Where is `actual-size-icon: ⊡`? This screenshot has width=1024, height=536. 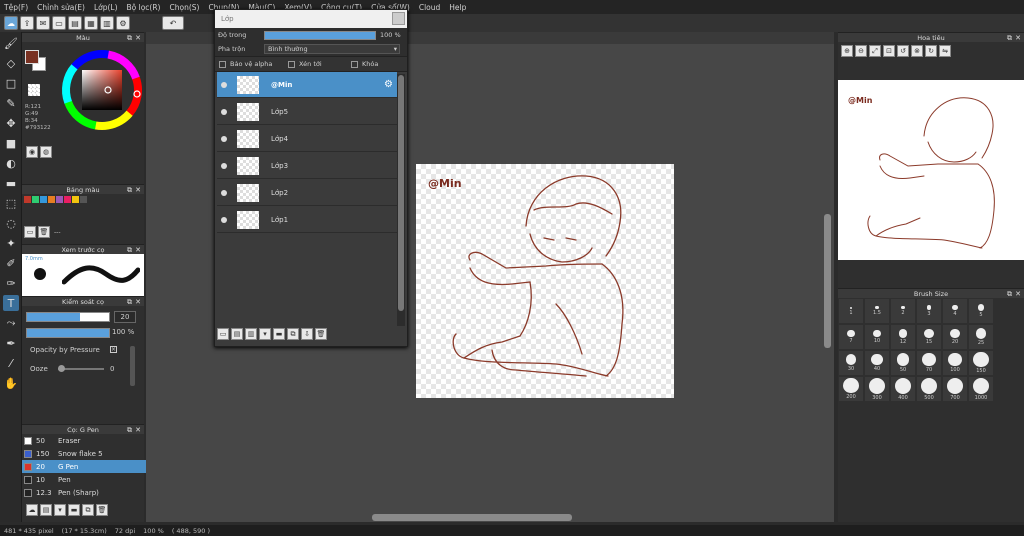 actual-size-icon: ⊡ is located at coordinates (889, 51).